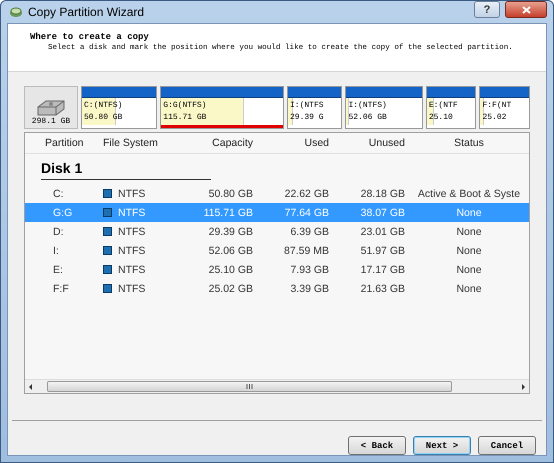  I want to click on table-cell-text: 50.80 GB, so click(231, 194).